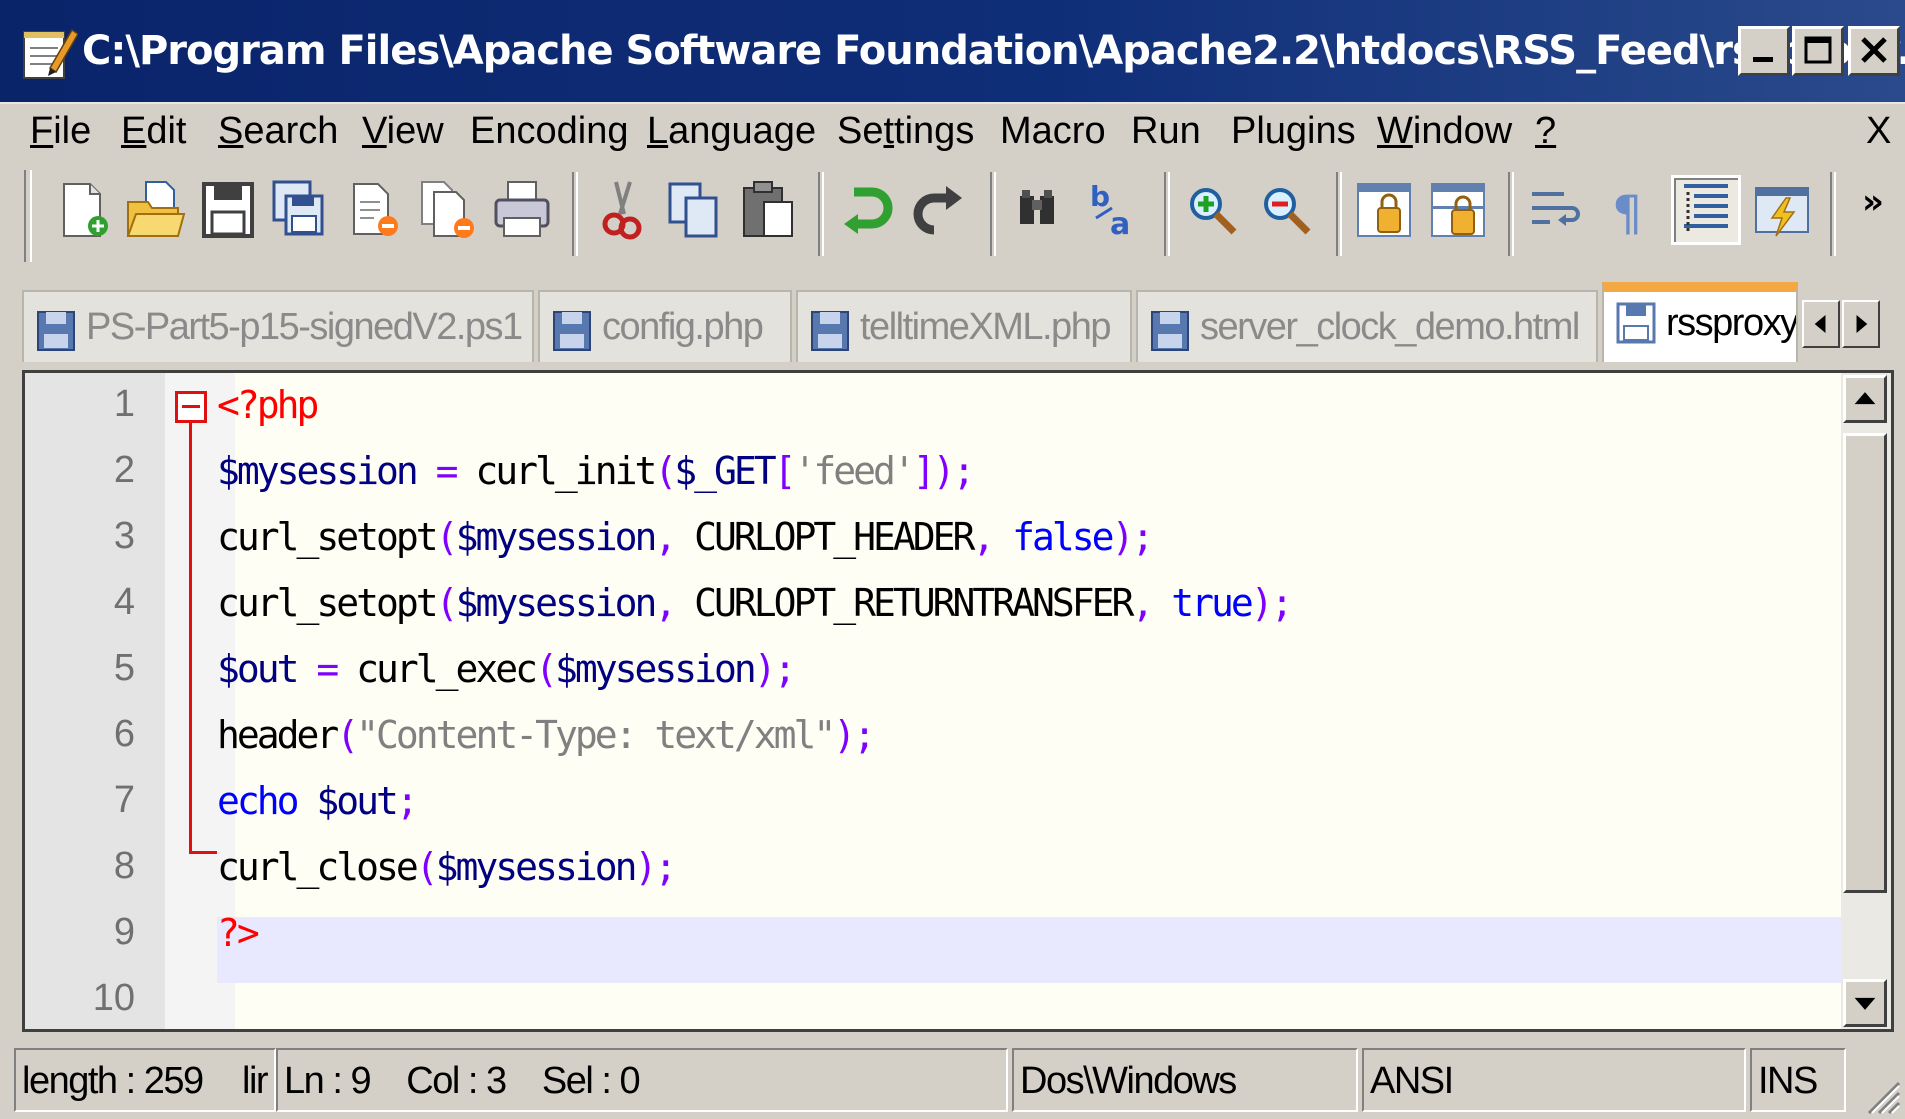 The height and width of the screenshot is (1119, 1905). I want to click on resize-grip-icon, so click(1881, 1095).